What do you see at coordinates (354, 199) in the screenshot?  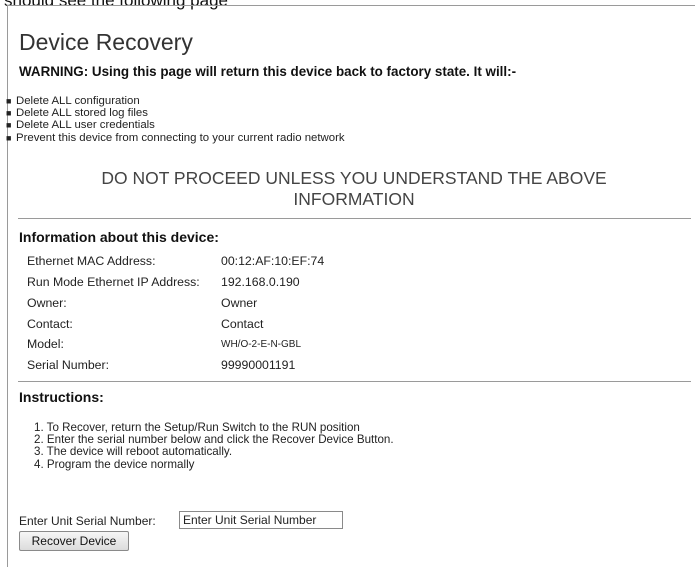 I see `notice-line: INFORMATION` at bounding box center [354, 199].